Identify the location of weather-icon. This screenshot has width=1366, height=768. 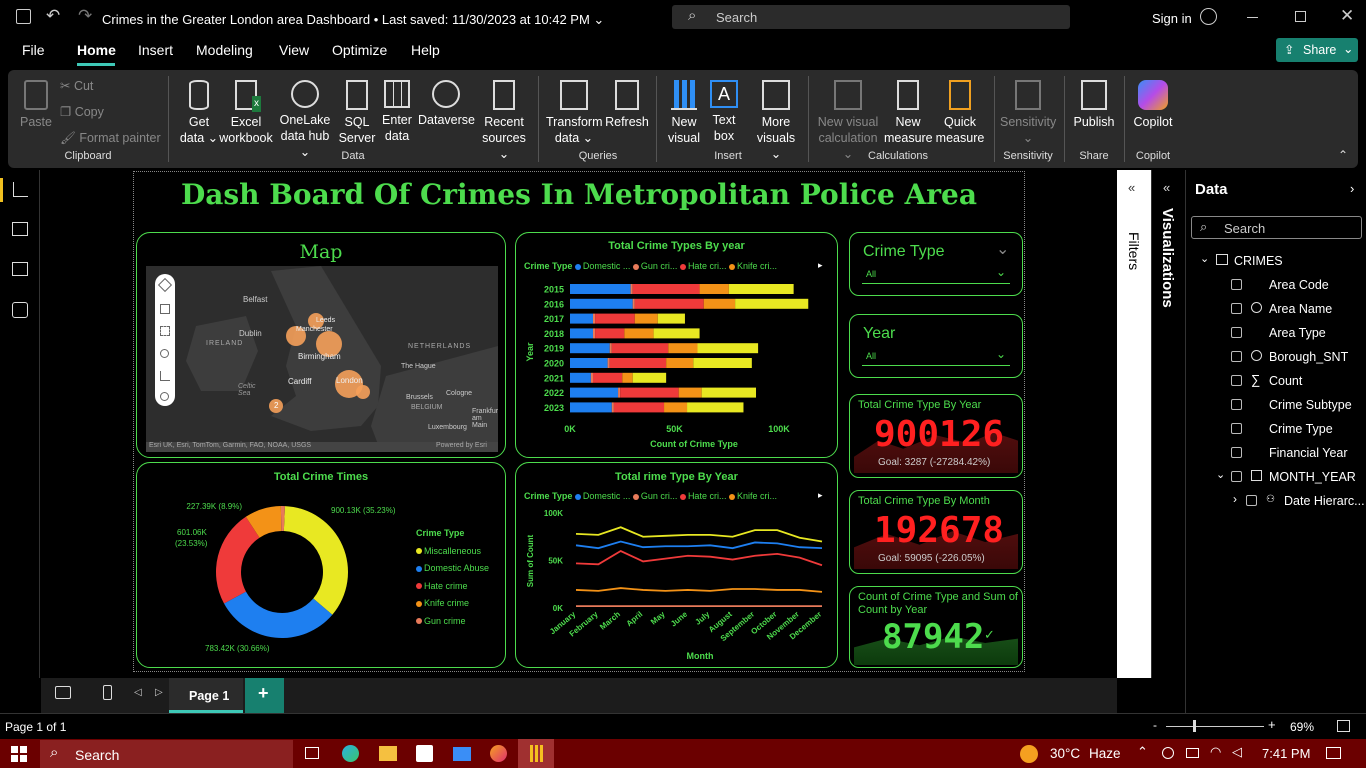
(1029, 754).